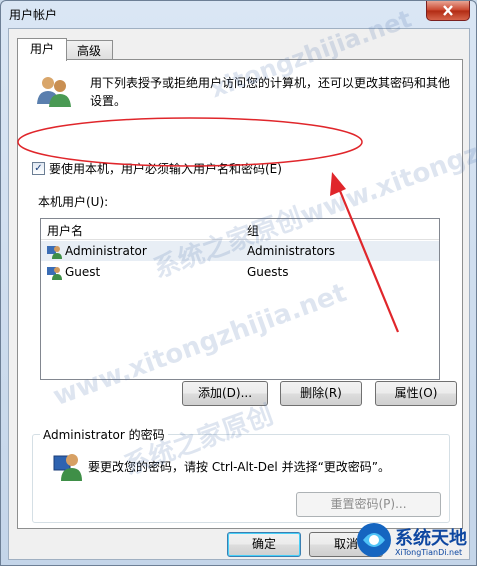  I want to click on logo-icon, so click(374, 540).